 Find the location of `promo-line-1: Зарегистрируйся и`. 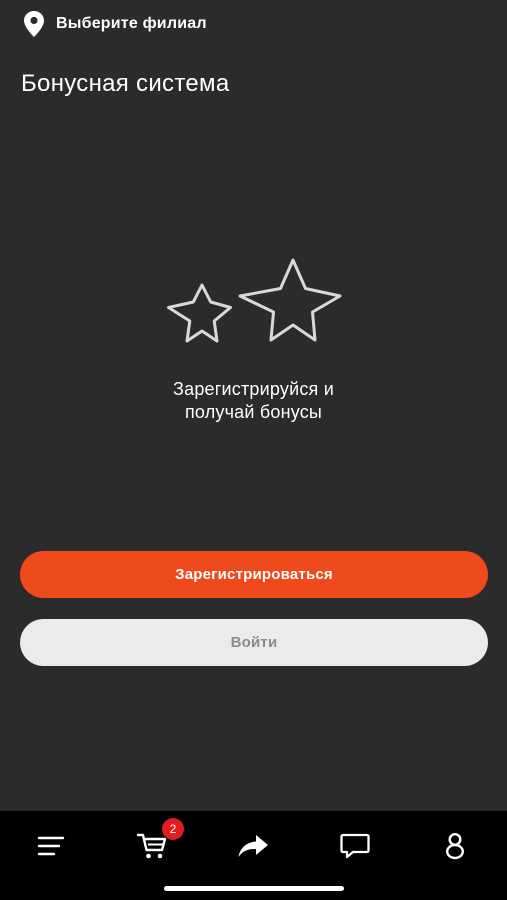

promo-line-1: Зарегистрируйся и is located at coordinates (253, 389).